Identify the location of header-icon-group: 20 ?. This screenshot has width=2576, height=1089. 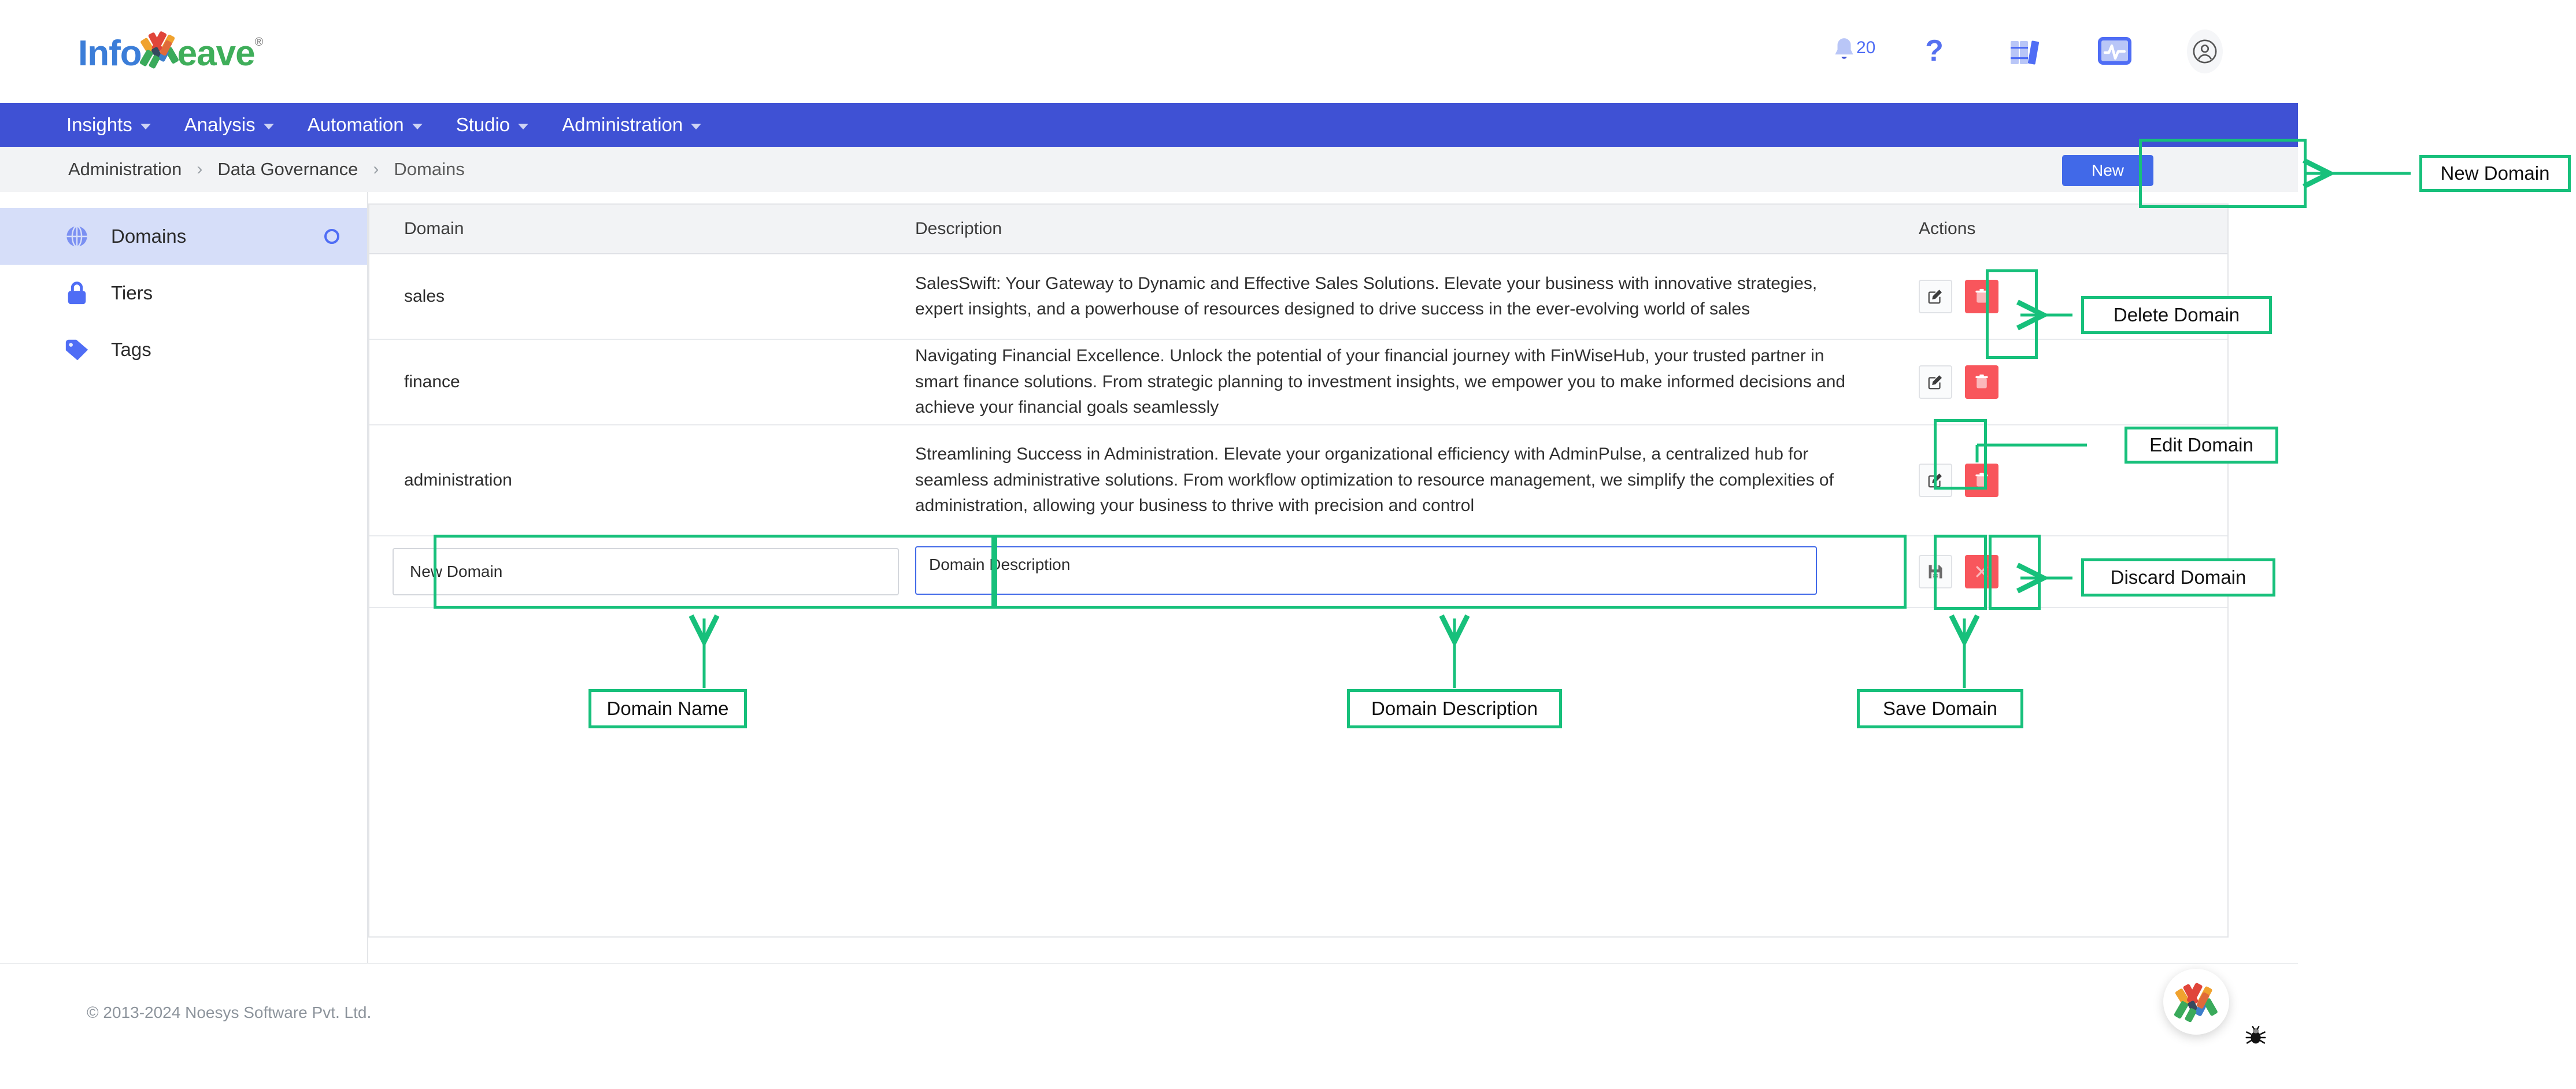
(2024, 51).